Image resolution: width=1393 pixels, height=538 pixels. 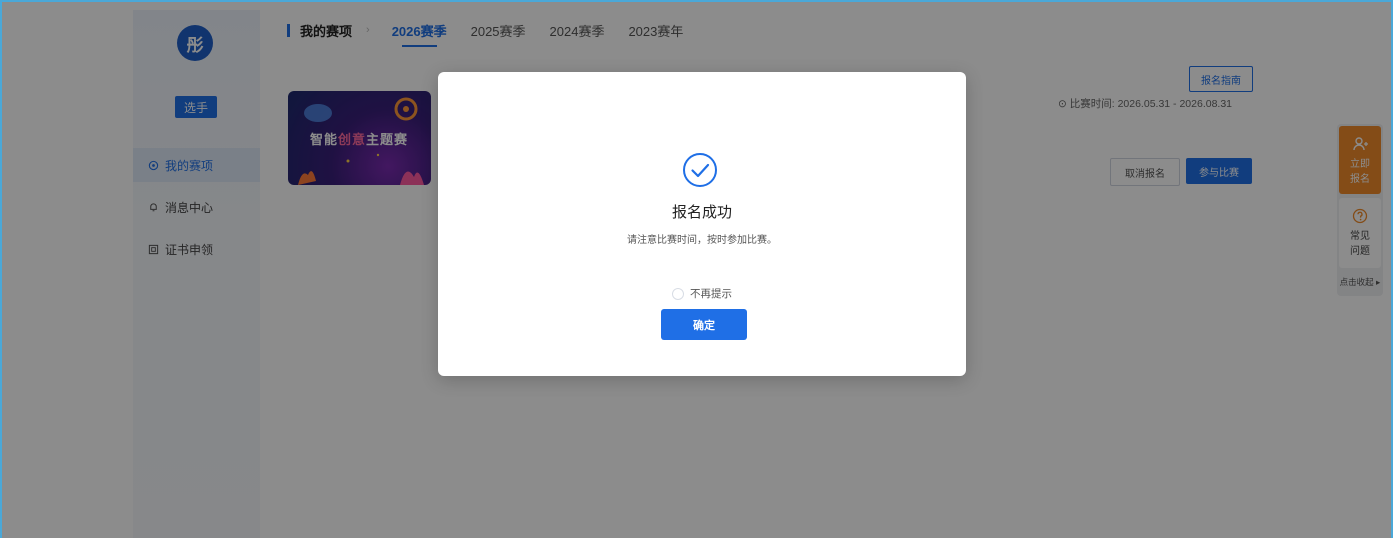 I want to click on dialog-message: 请注意比赛时间，按时参加比赛。, so click(x=702, y=240).